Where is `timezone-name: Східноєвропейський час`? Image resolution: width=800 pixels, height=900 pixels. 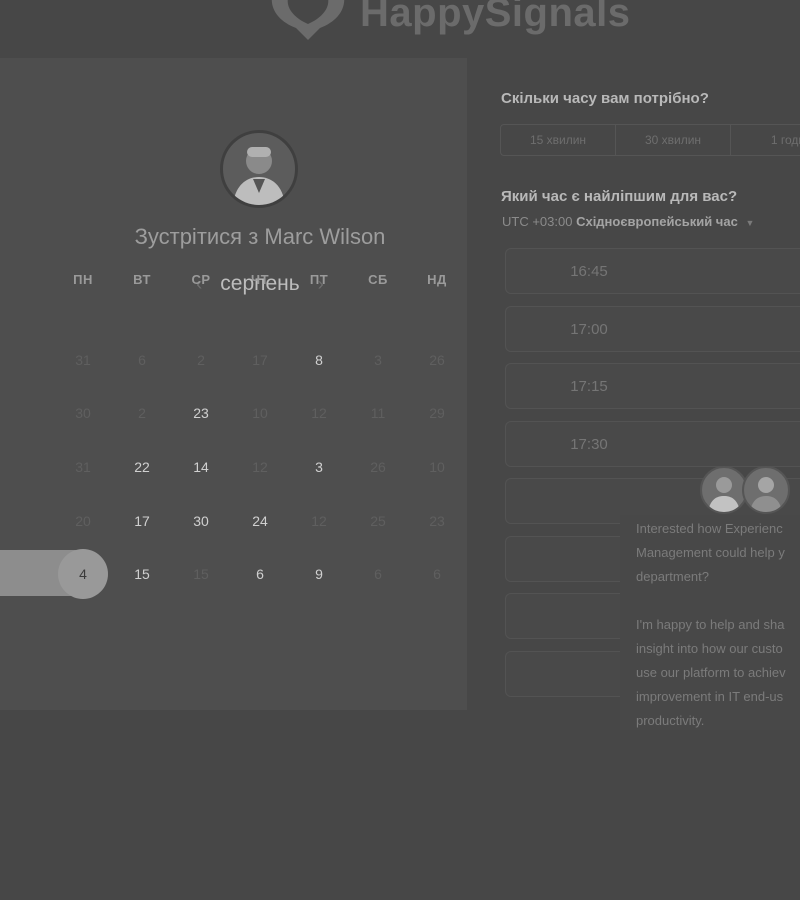
timezone-name: Східноєвропейський час is located at coordinates (657, 221).